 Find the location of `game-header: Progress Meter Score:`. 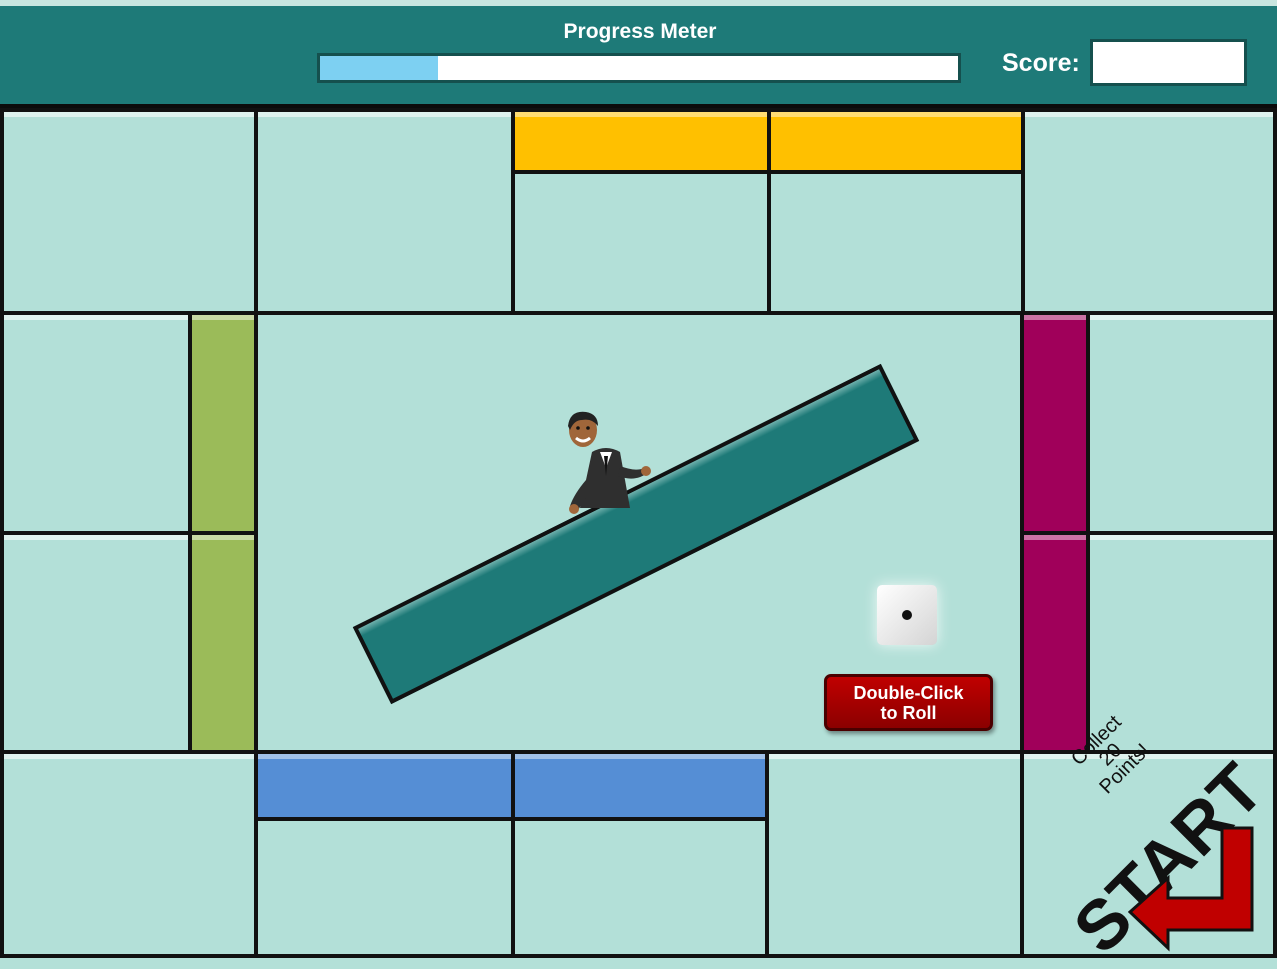

game-header: Progress Meter Score: is located at coordinates (638, 54).